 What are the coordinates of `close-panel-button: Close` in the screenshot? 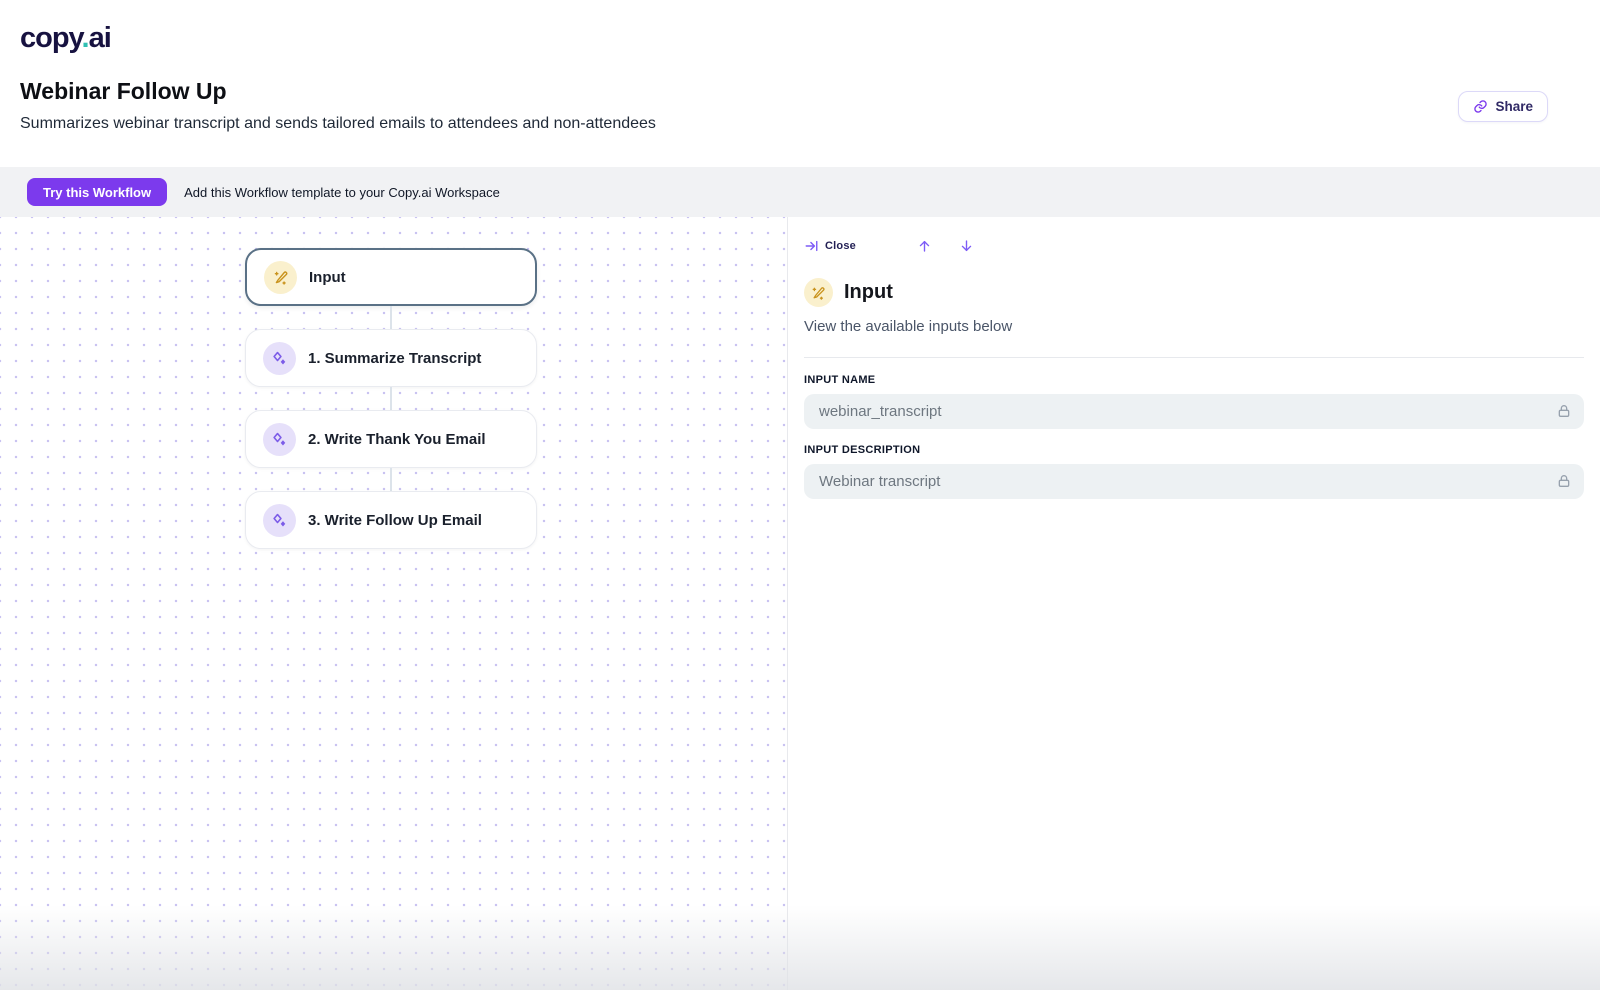 It's located at (830, 246).